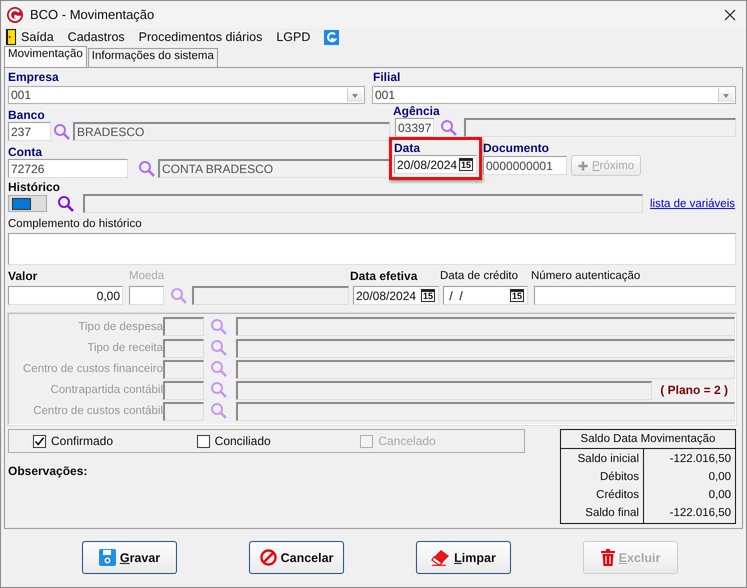 The image size is (747, 588). What do you see at coordinates (124, 348) in the screenshot?
I see `field-label: Tipo de receita` at bounding box center [124, 348].